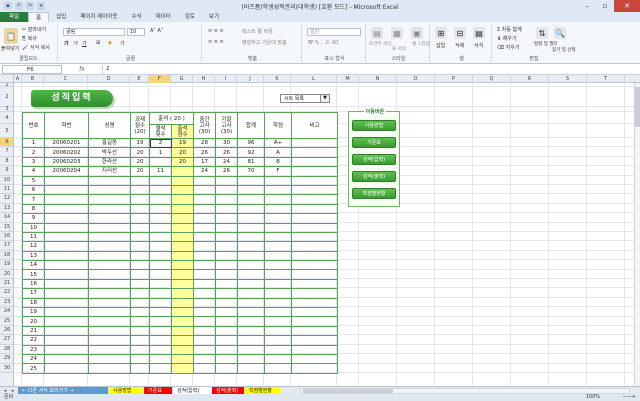  I want to click on column-header: K, so click(277, 79).